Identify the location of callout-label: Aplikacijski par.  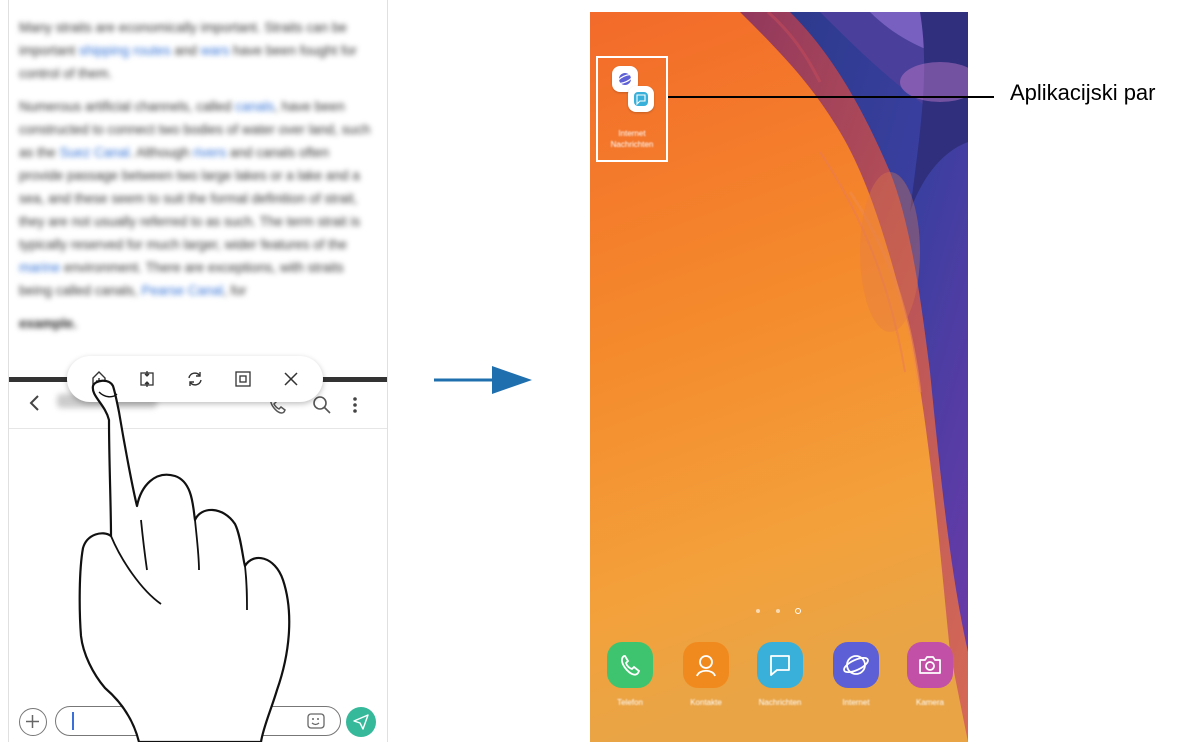
(1083, 92).